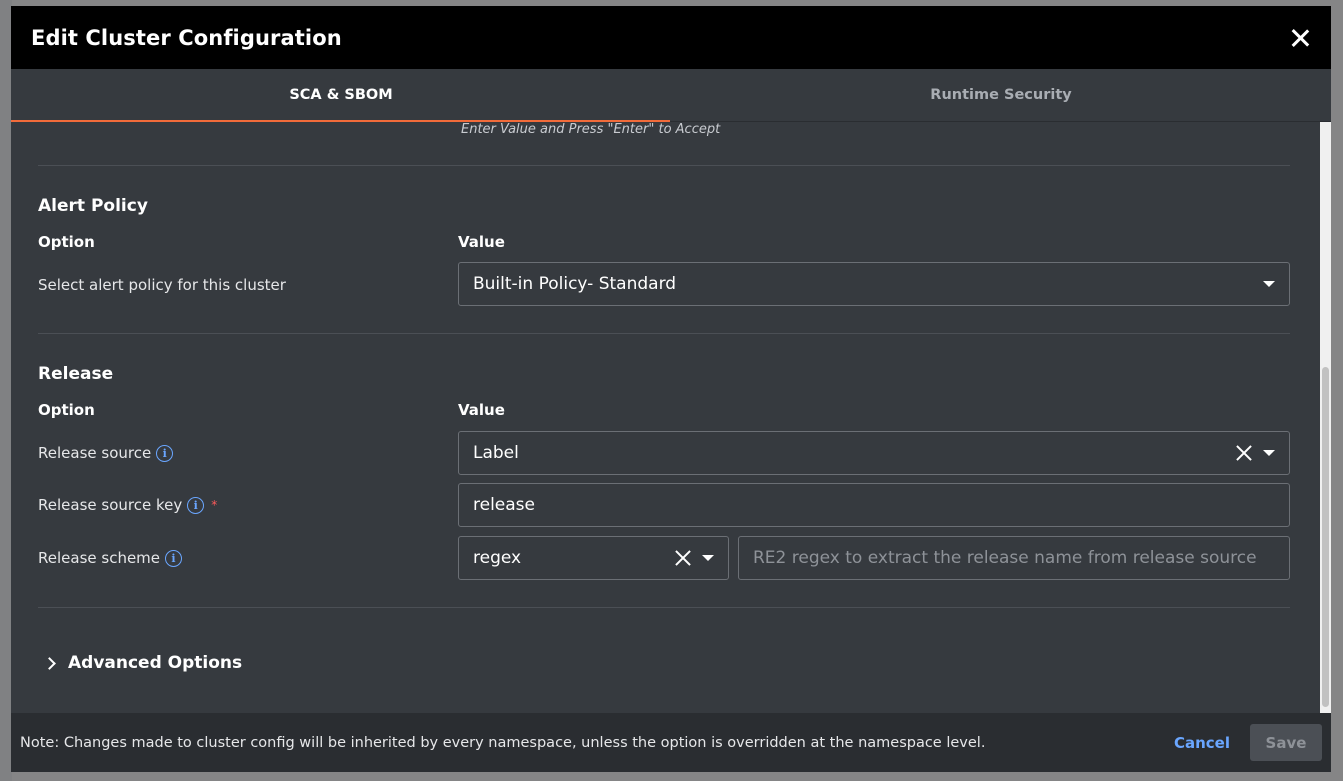 The height and width of the screenshot is (781, 1343). What do you see at coordinates (66, 242) in the screenshot?
I see `alert-option-header: Option` at bounding box center [66, 242].